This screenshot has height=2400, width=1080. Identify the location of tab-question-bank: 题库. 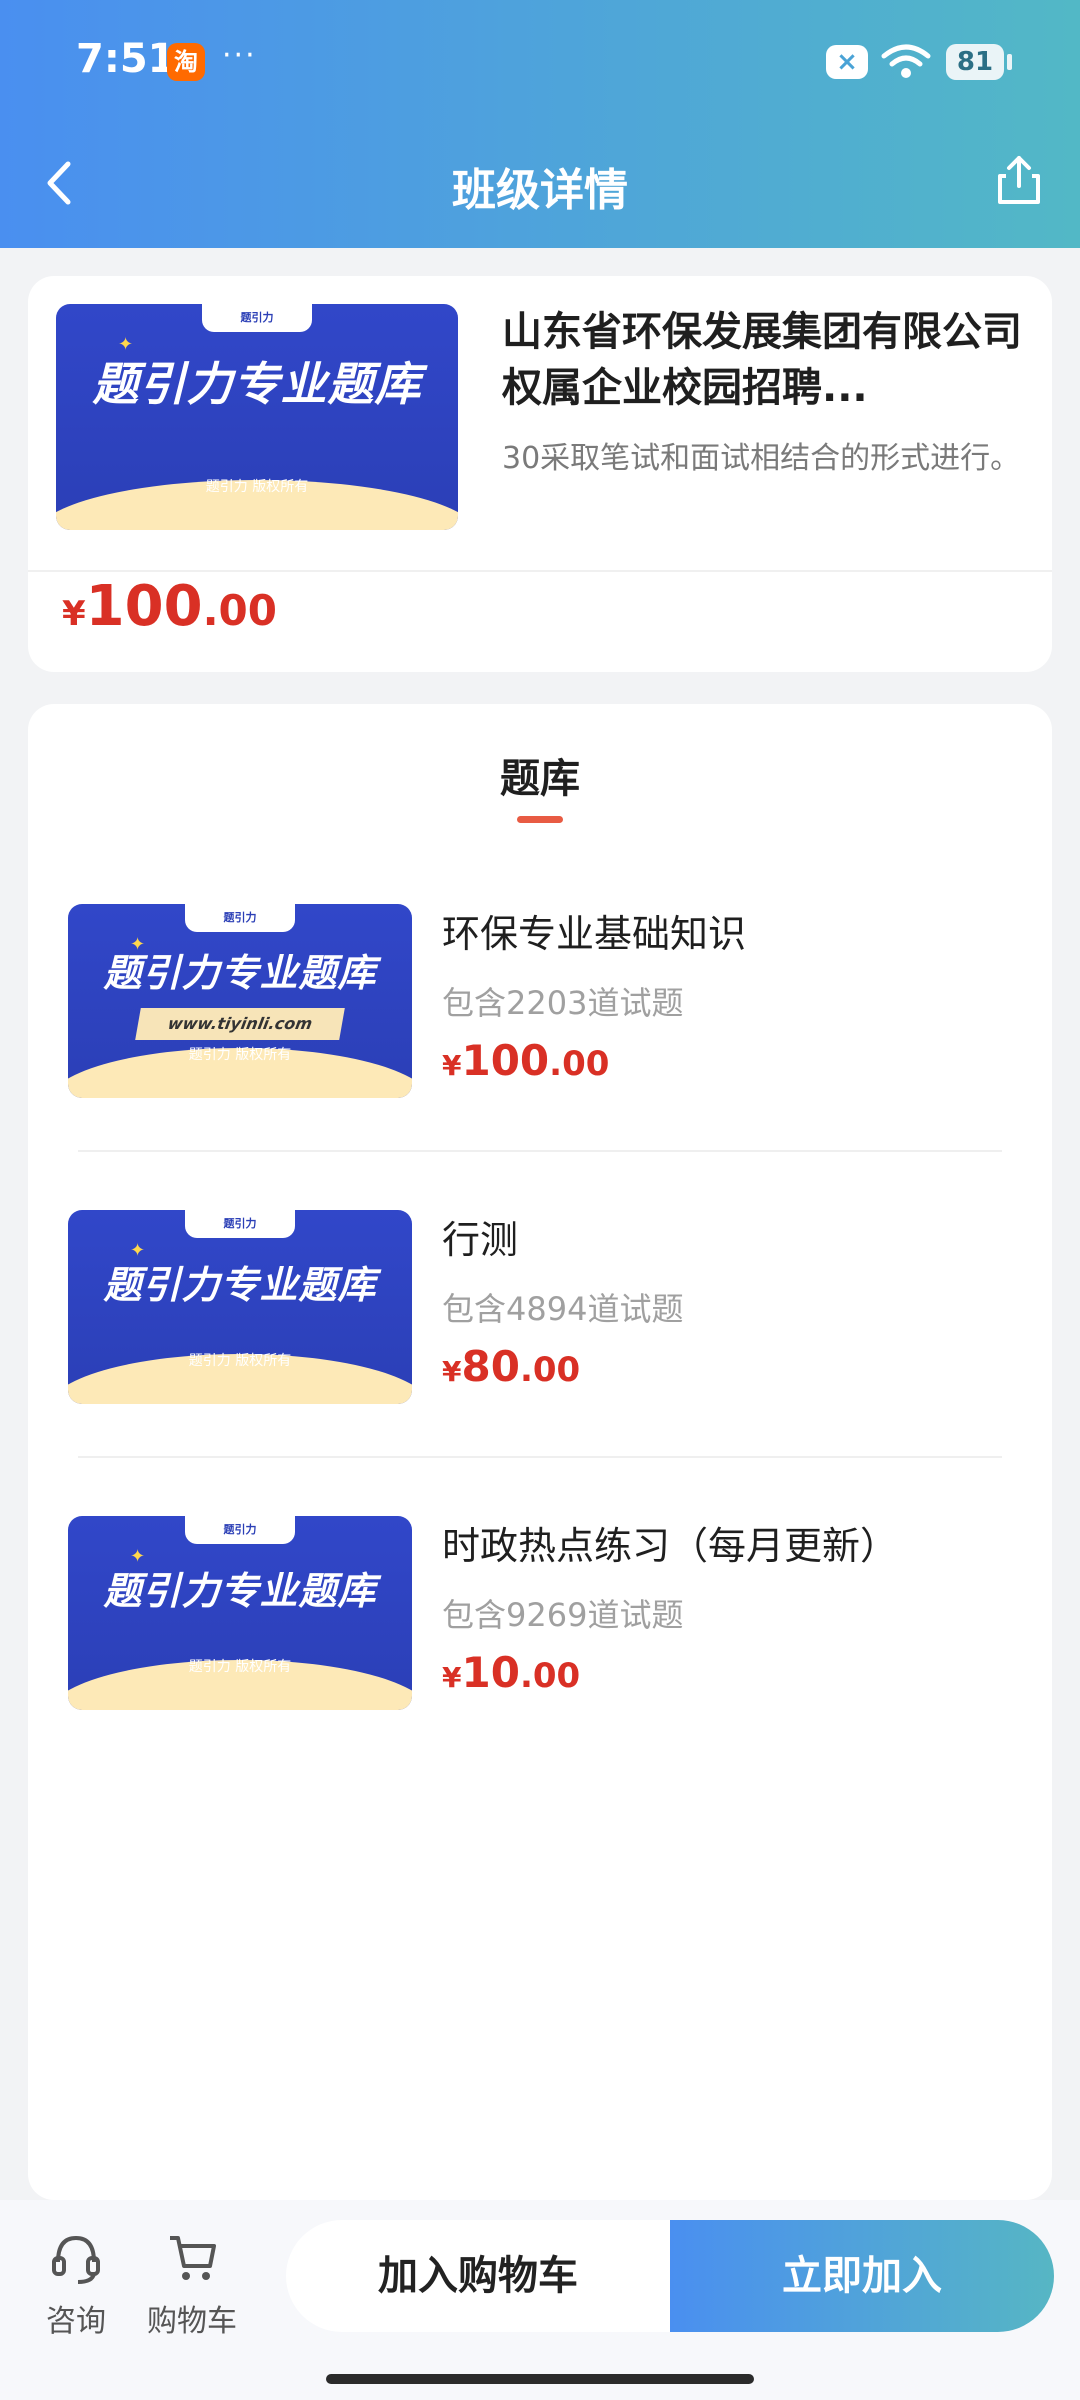
(540, 775).